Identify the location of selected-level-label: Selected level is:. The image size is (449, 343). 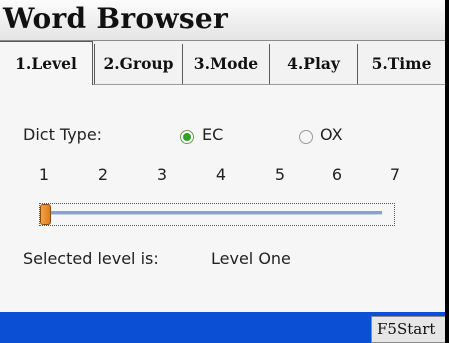
(91, 258).